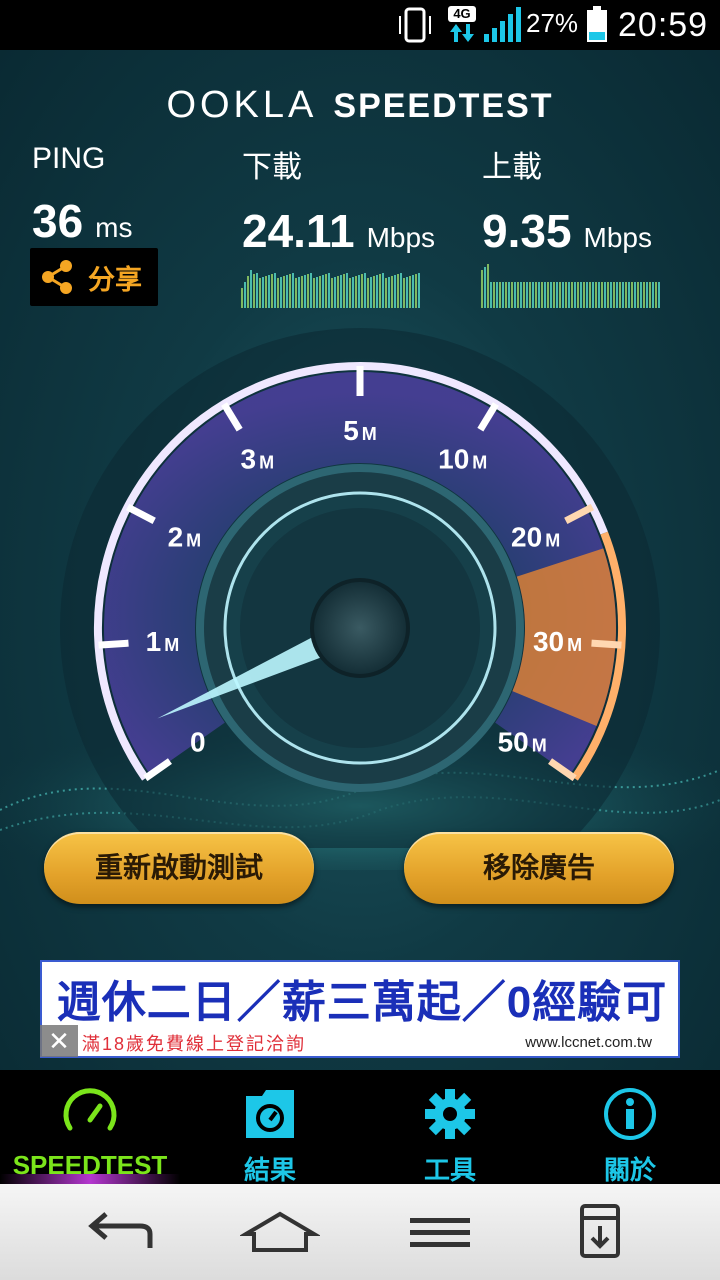  I want to click on battery-percent: 27%, so click(552, 23).